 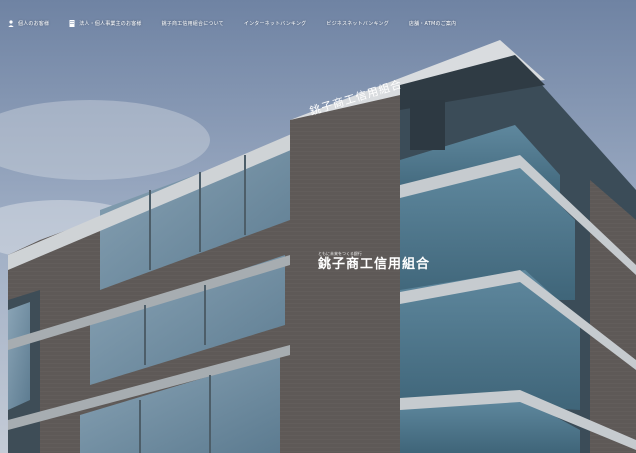 I want to click on logo-mark-icon, so click(x=307, y=261).